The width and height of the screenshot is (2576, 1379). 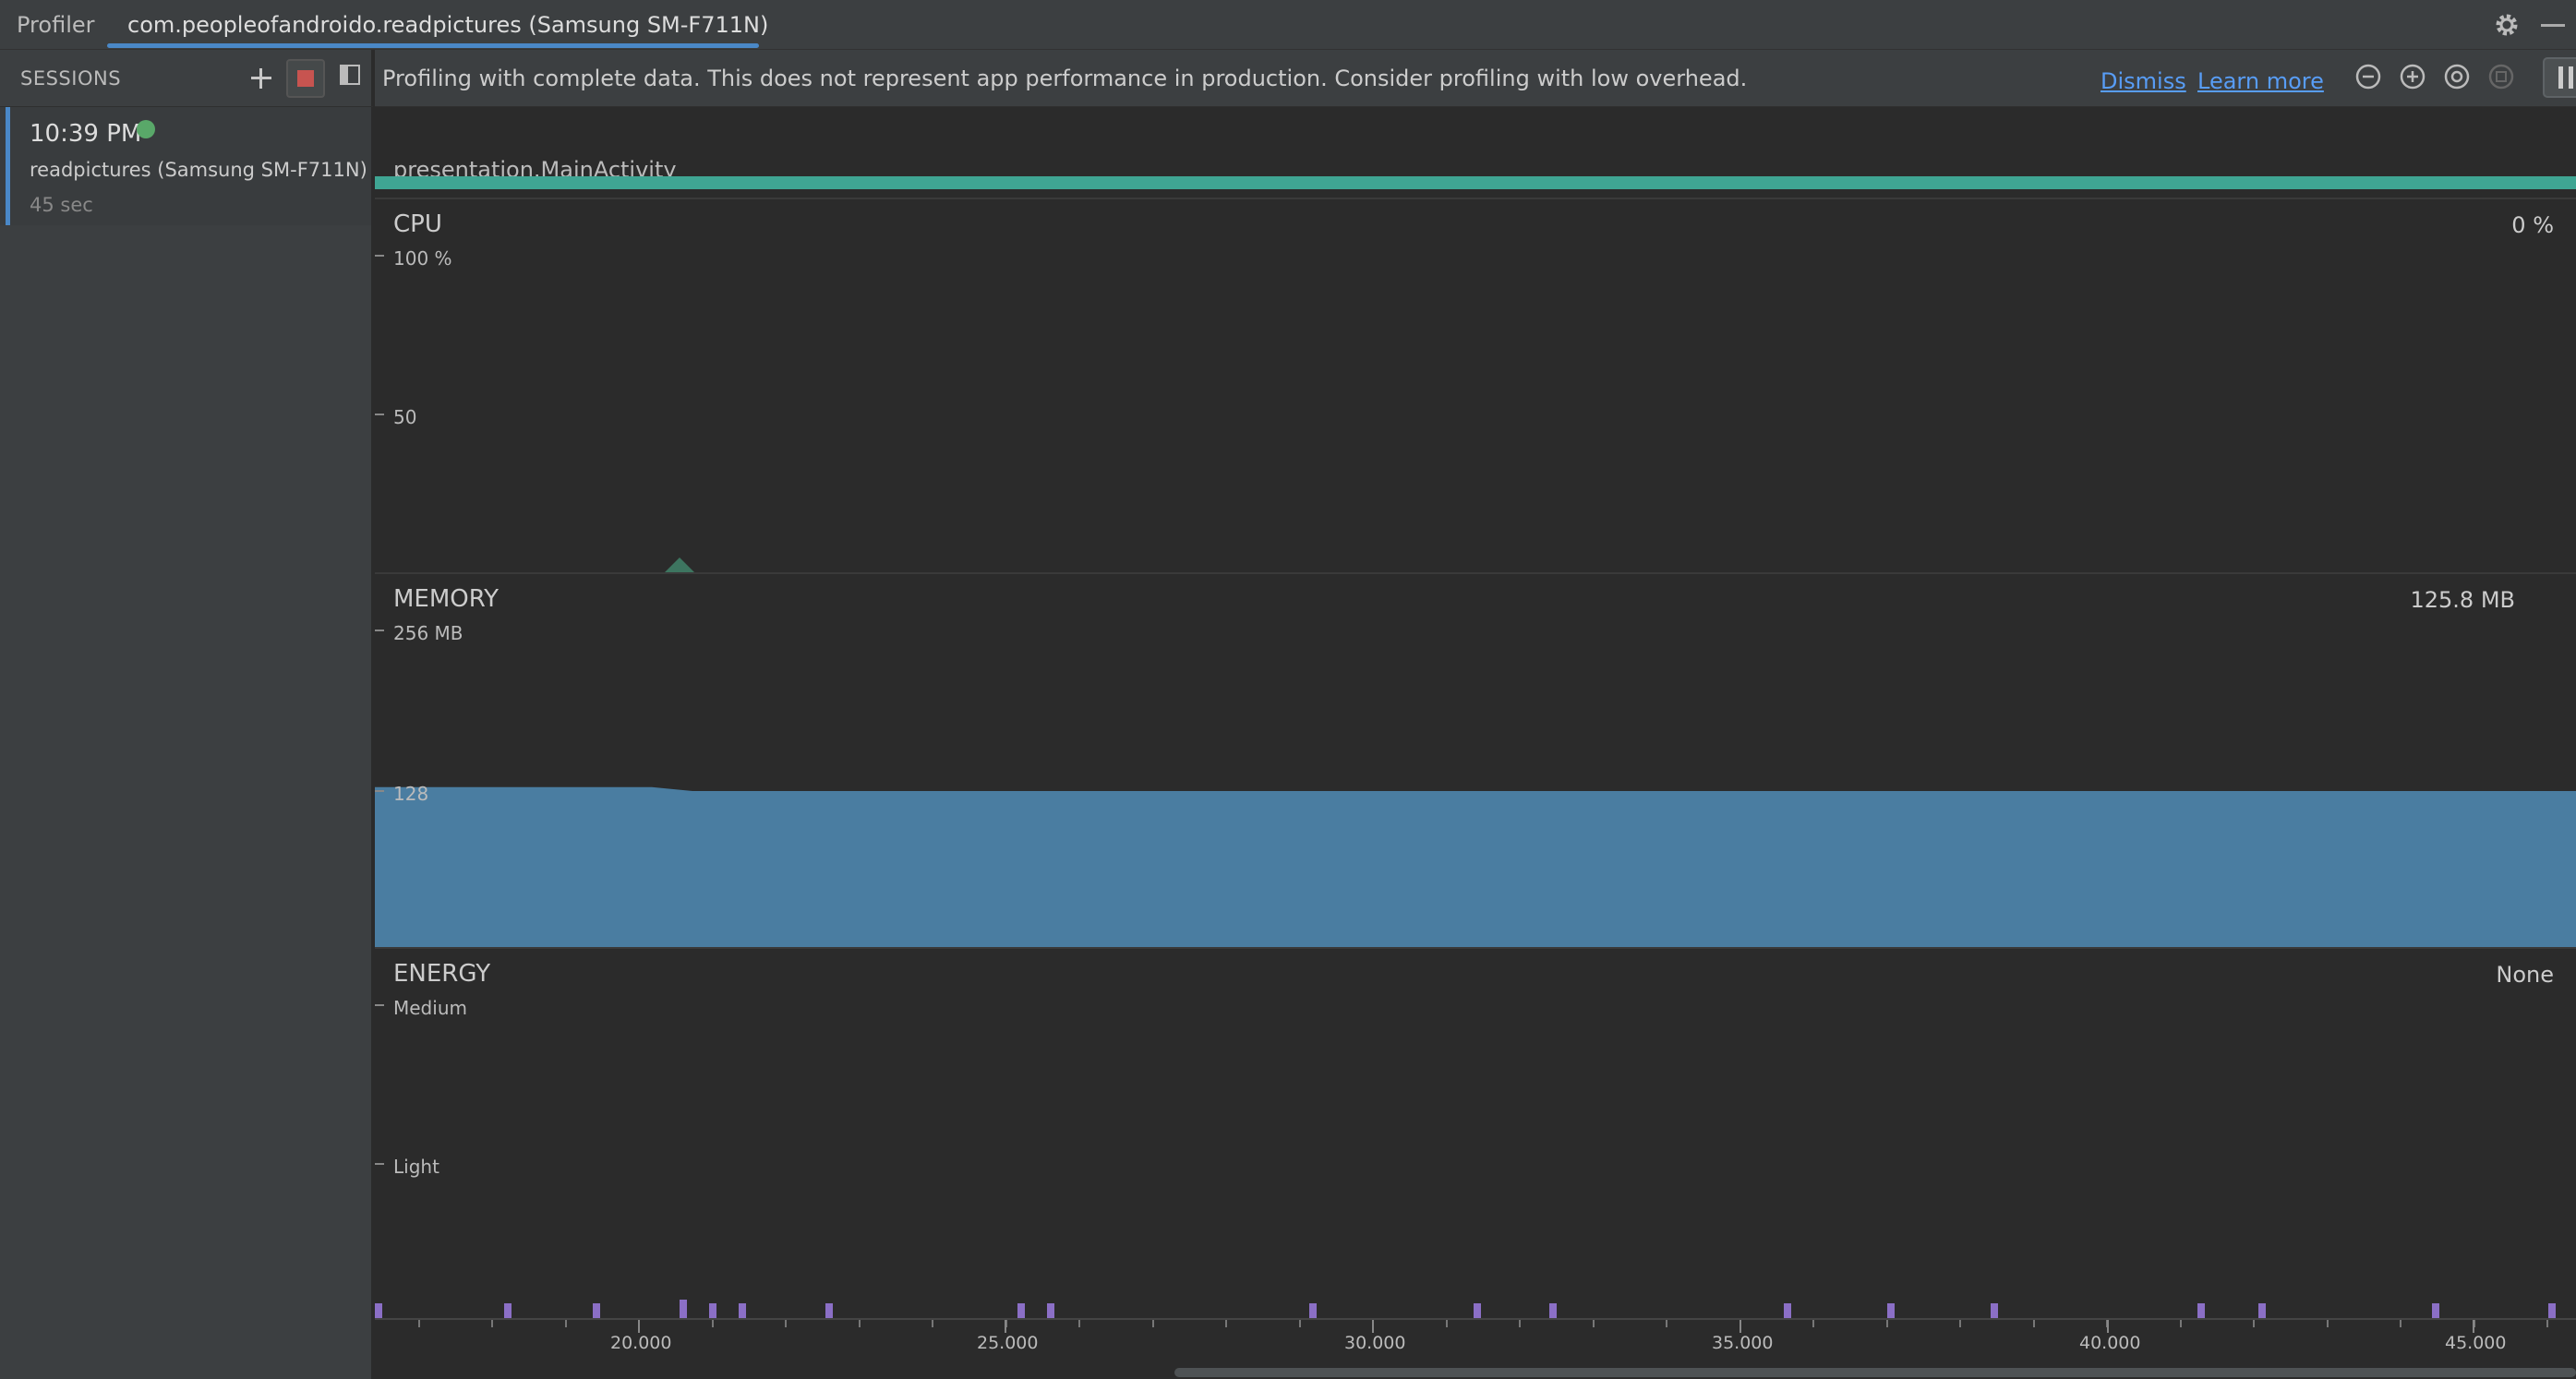 What do you see at coordinates (2525, 975) in the screenshot?
I see `energy-value: None` at bounding box center [2525, 975].